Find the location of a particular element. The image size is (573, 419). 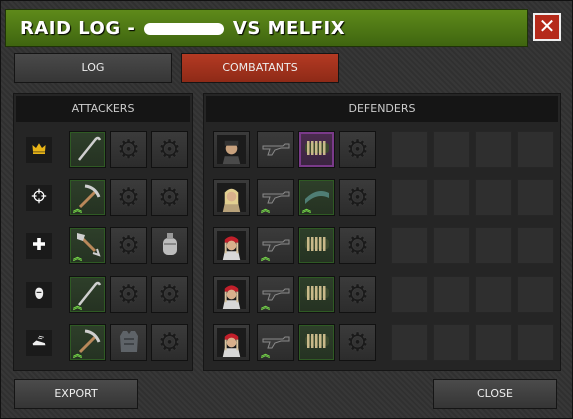

medic-cross-icon is located at coordinates (39, 246).